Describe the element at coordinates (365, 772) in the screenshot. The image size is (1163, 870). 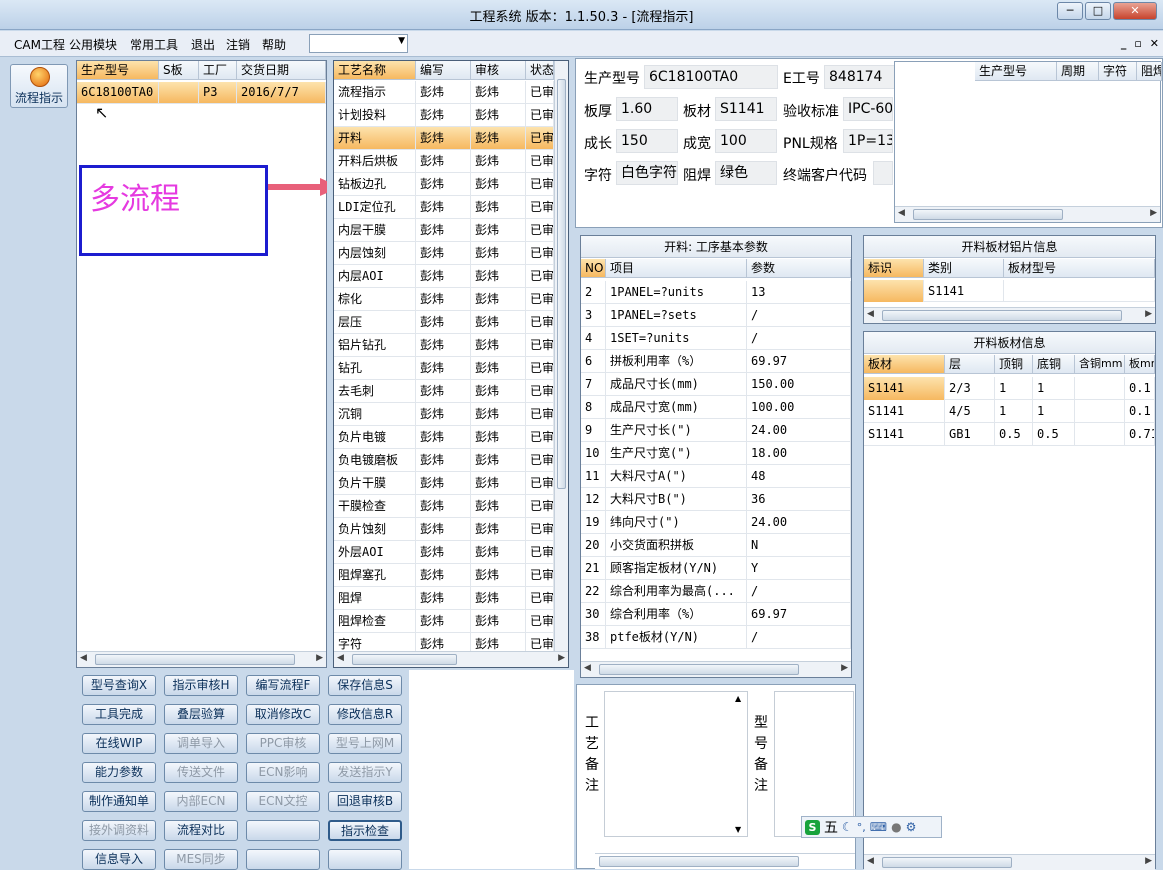
I see `action-button: 发送指示Y` at that location.